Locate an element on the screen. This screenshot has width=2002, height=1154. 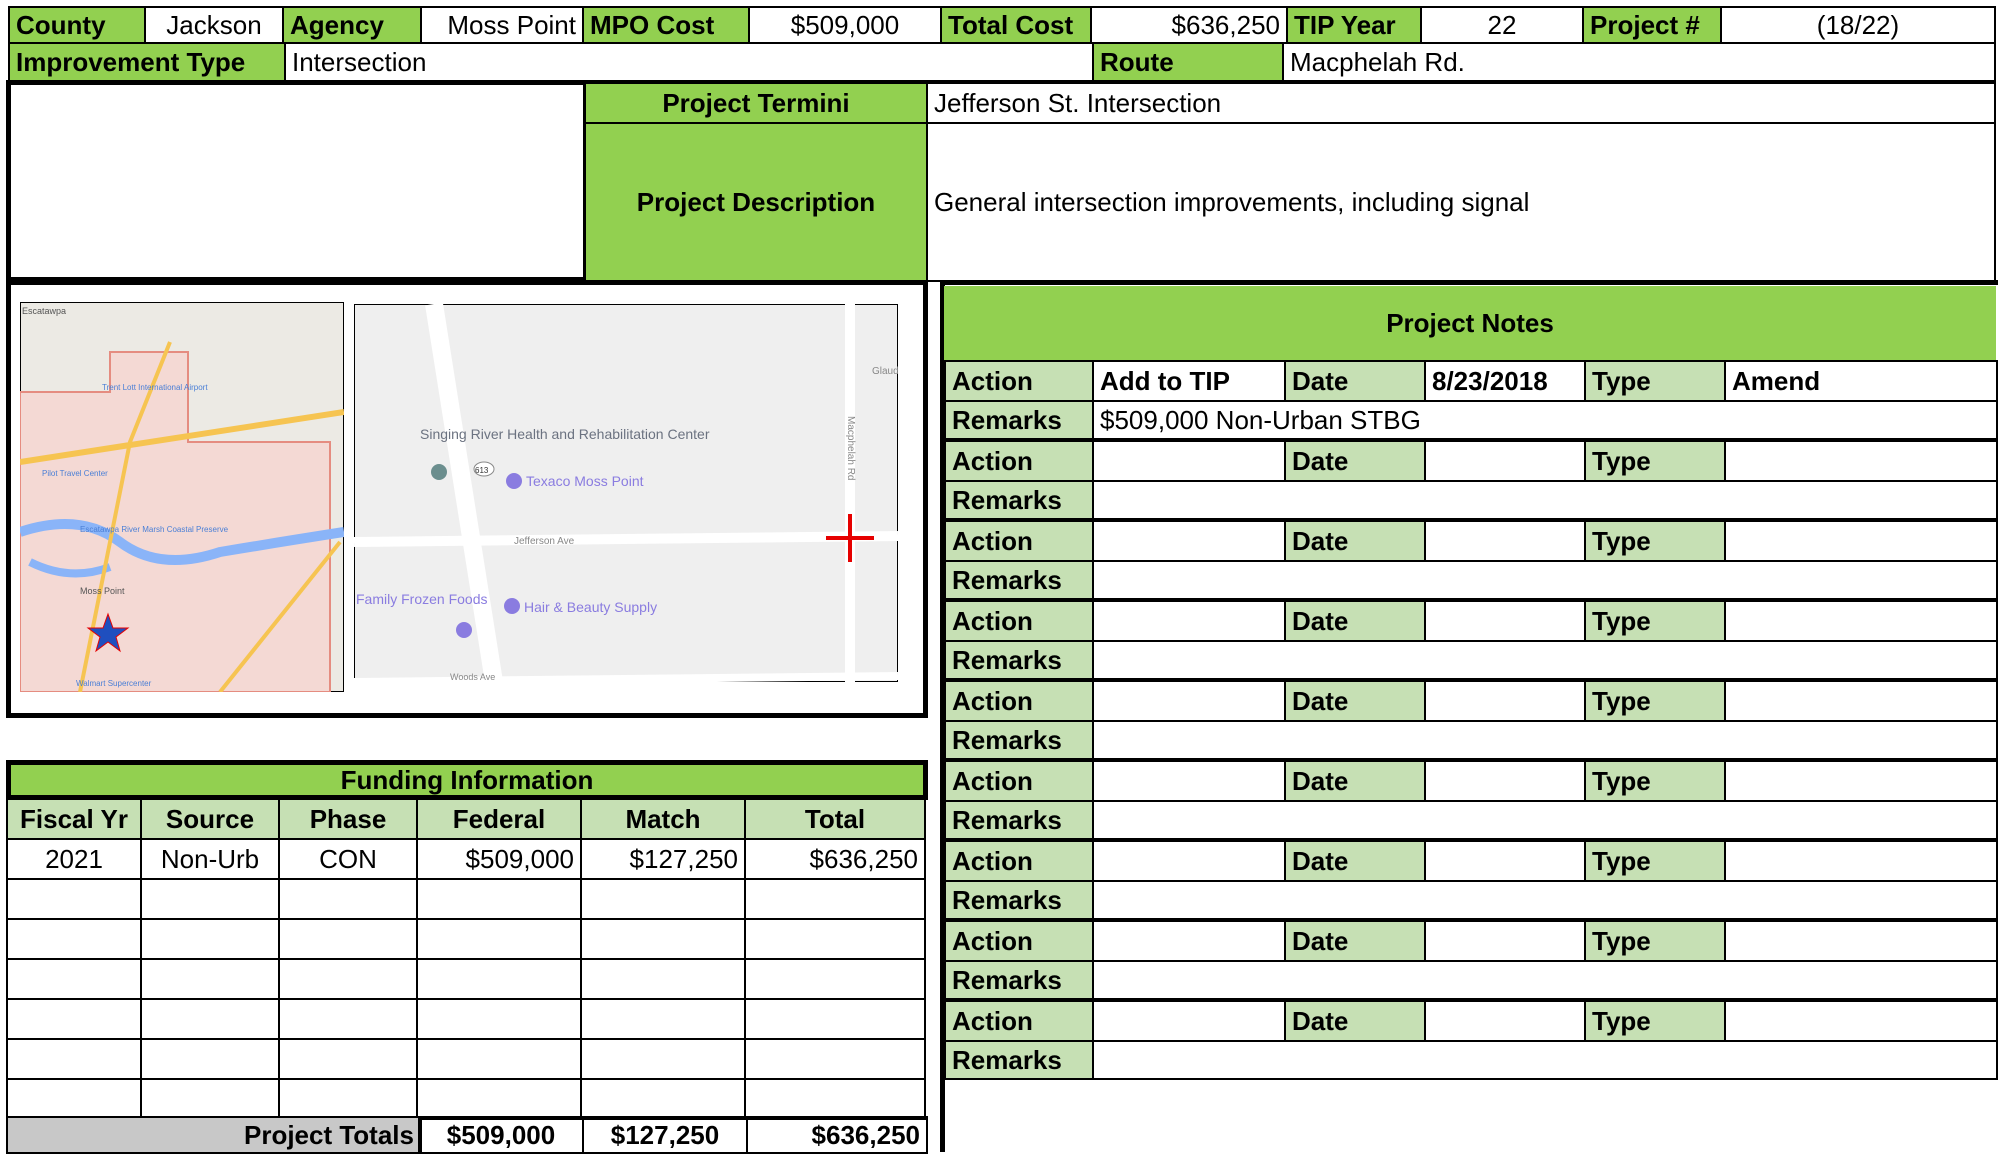
map-label-jefferson: Jefferson Ave is located at coordinates (544, 541).